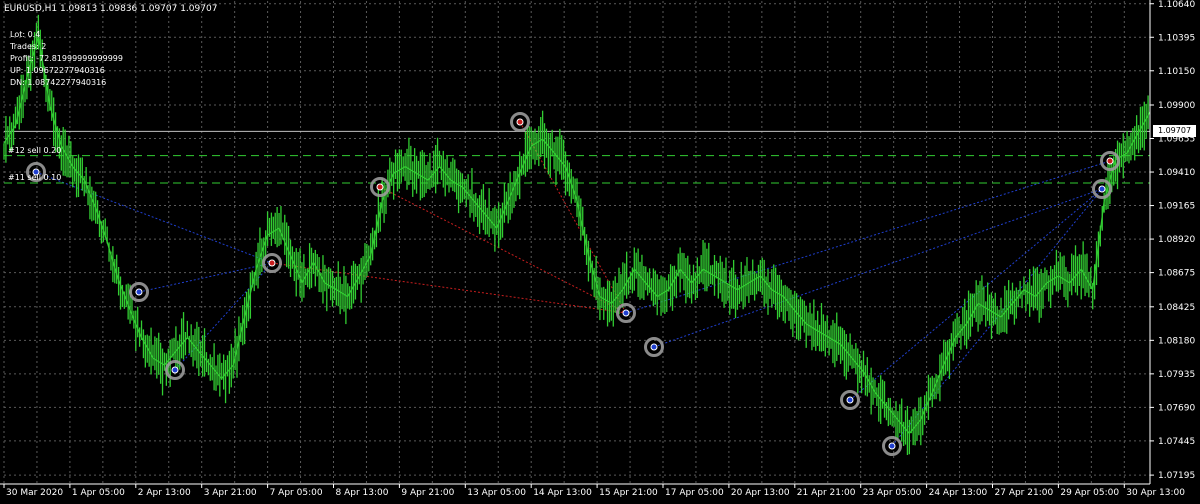  Describe the element at coordinates (1176, 38) in the screenshot. I see `y-tick-label: 1.10395` at that location.